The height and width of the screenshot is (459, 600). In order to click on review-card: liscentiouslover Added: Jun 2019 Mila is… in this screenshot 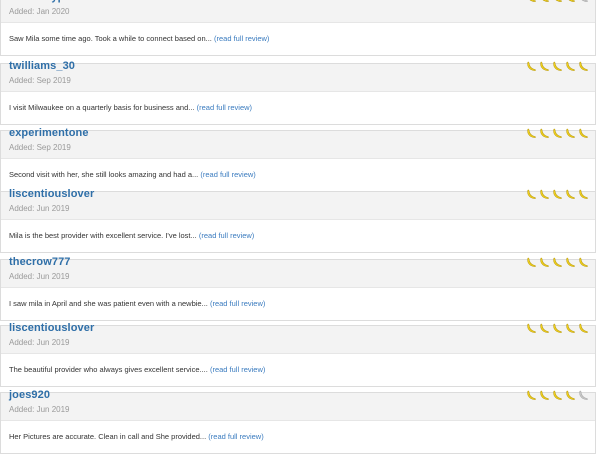, I will do `click(298, 220)`.